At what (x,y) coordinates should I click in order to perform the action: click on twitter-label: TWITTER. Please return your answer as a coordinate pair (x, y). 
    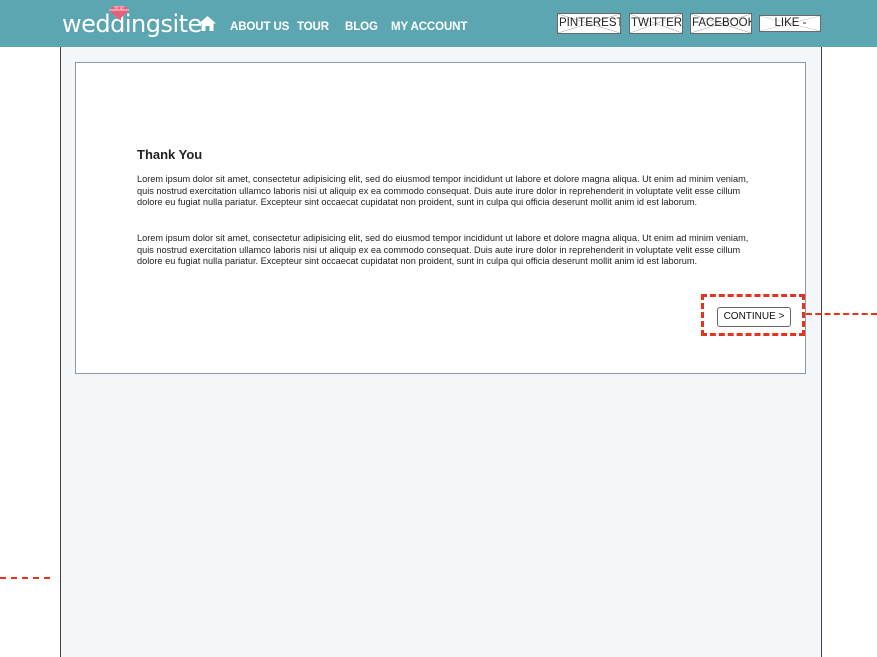
    Looking at the image, I should click on (657, 23).